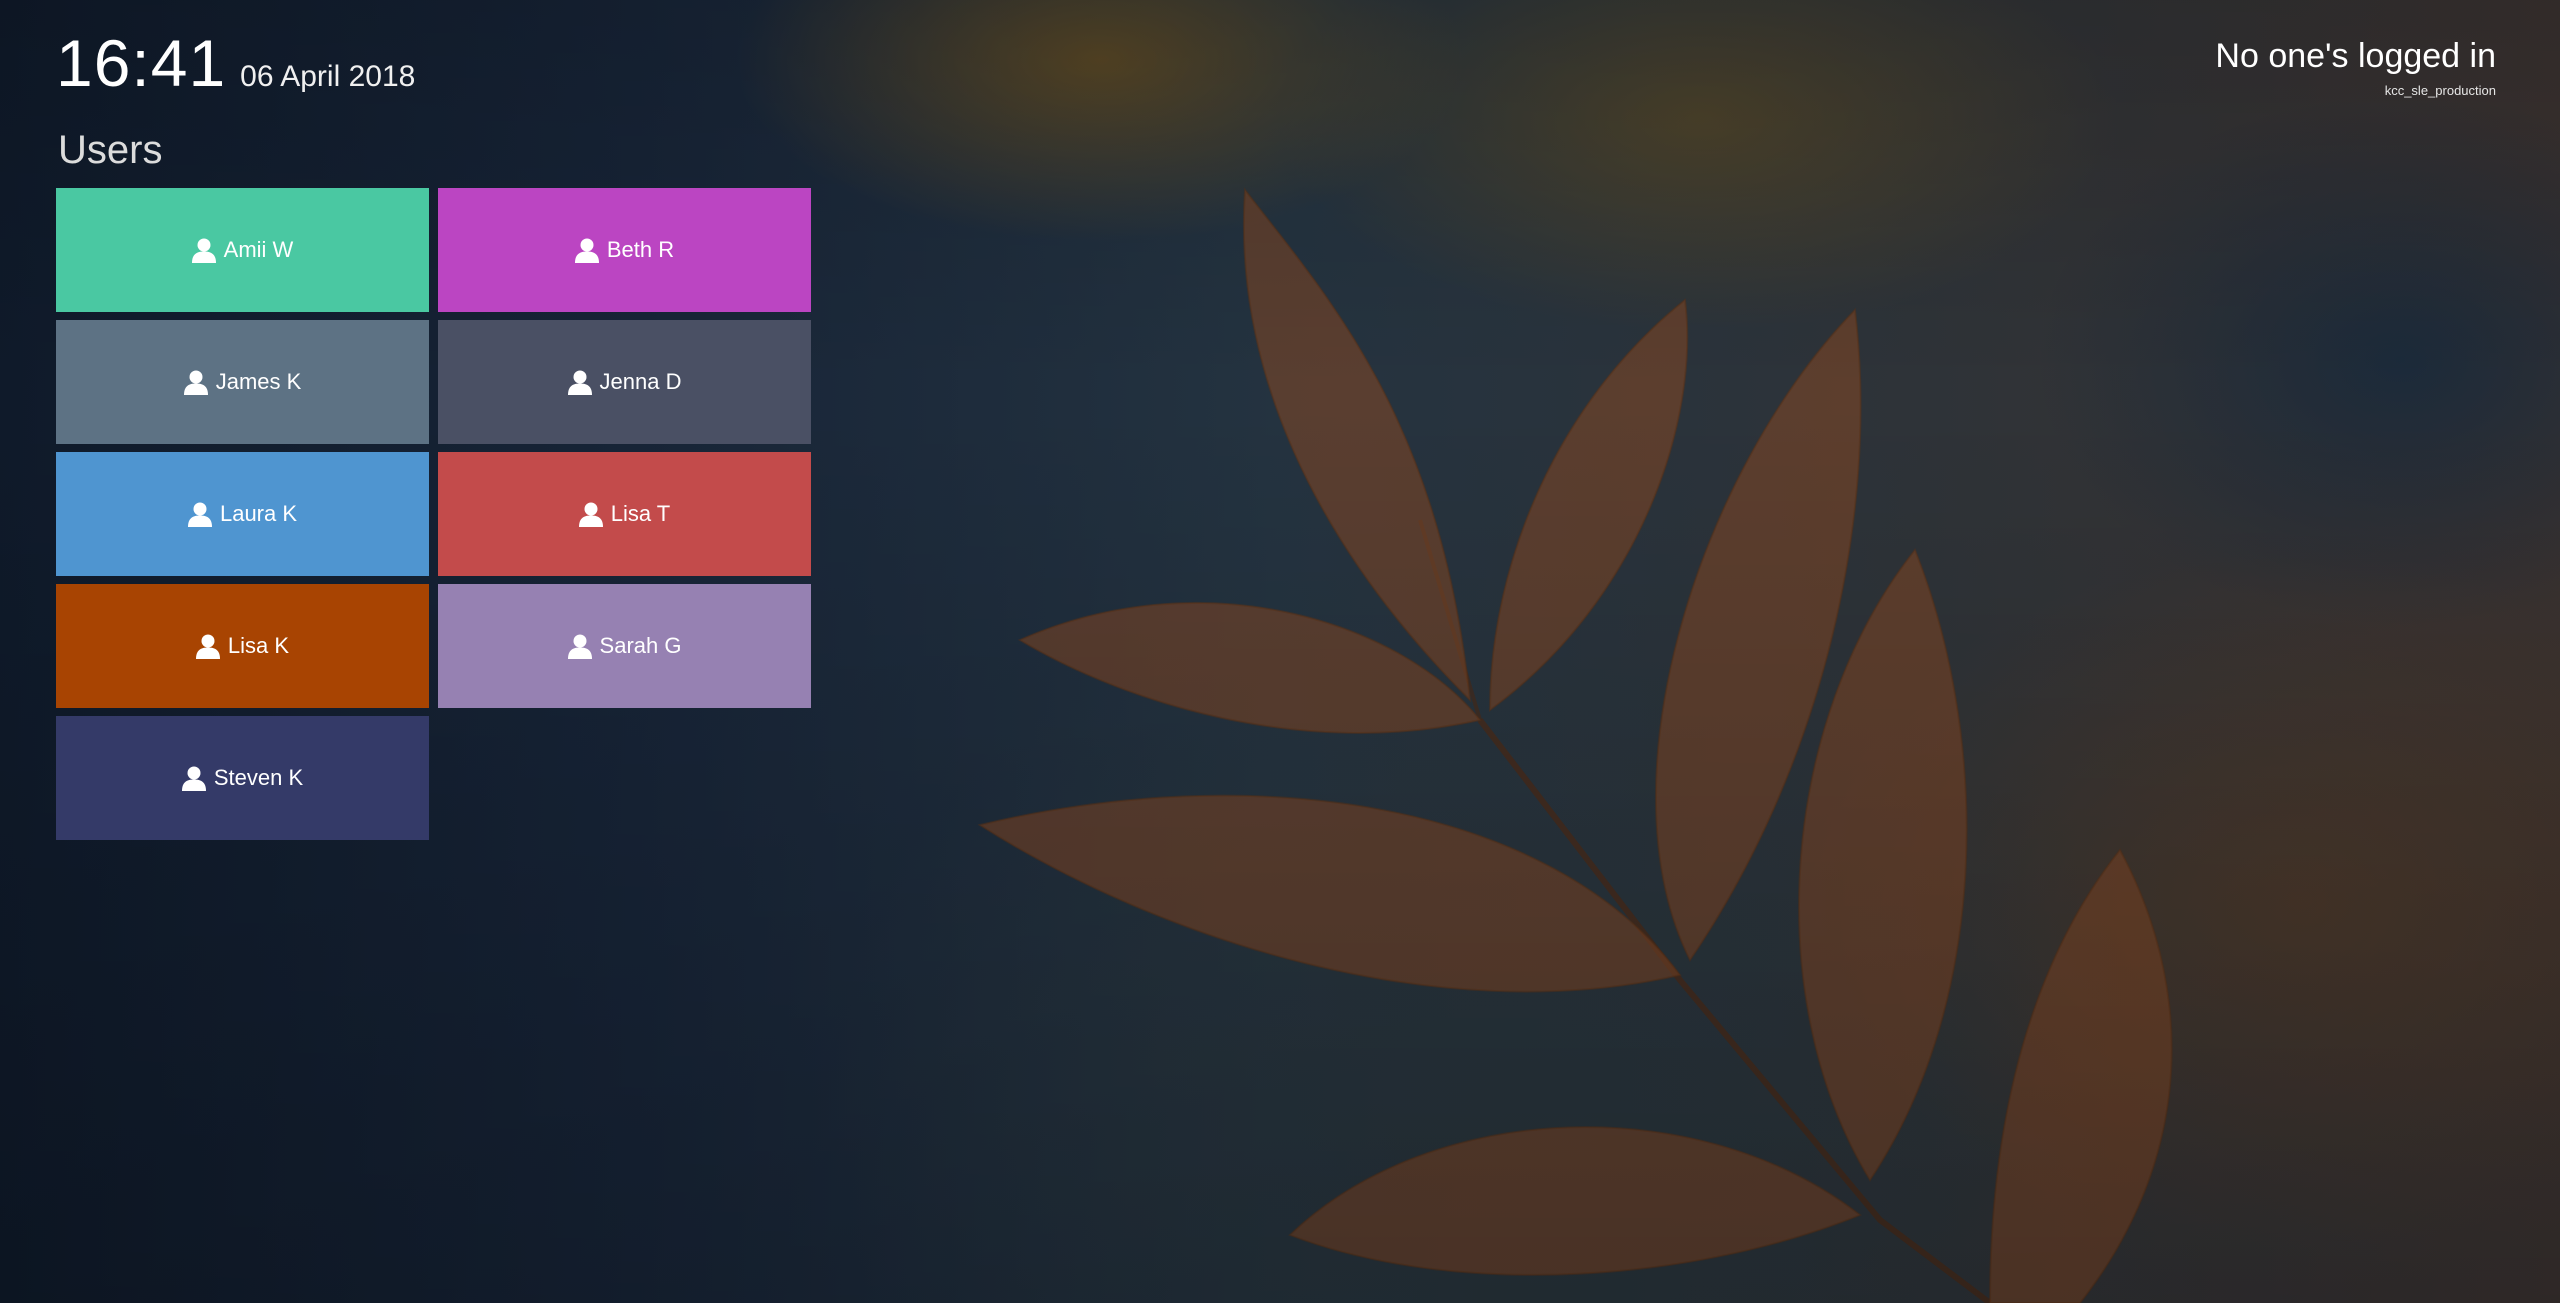 This screenshot has width=2560, height=1303. I want to click on user-tile: Lisa T, so click(624, 514).